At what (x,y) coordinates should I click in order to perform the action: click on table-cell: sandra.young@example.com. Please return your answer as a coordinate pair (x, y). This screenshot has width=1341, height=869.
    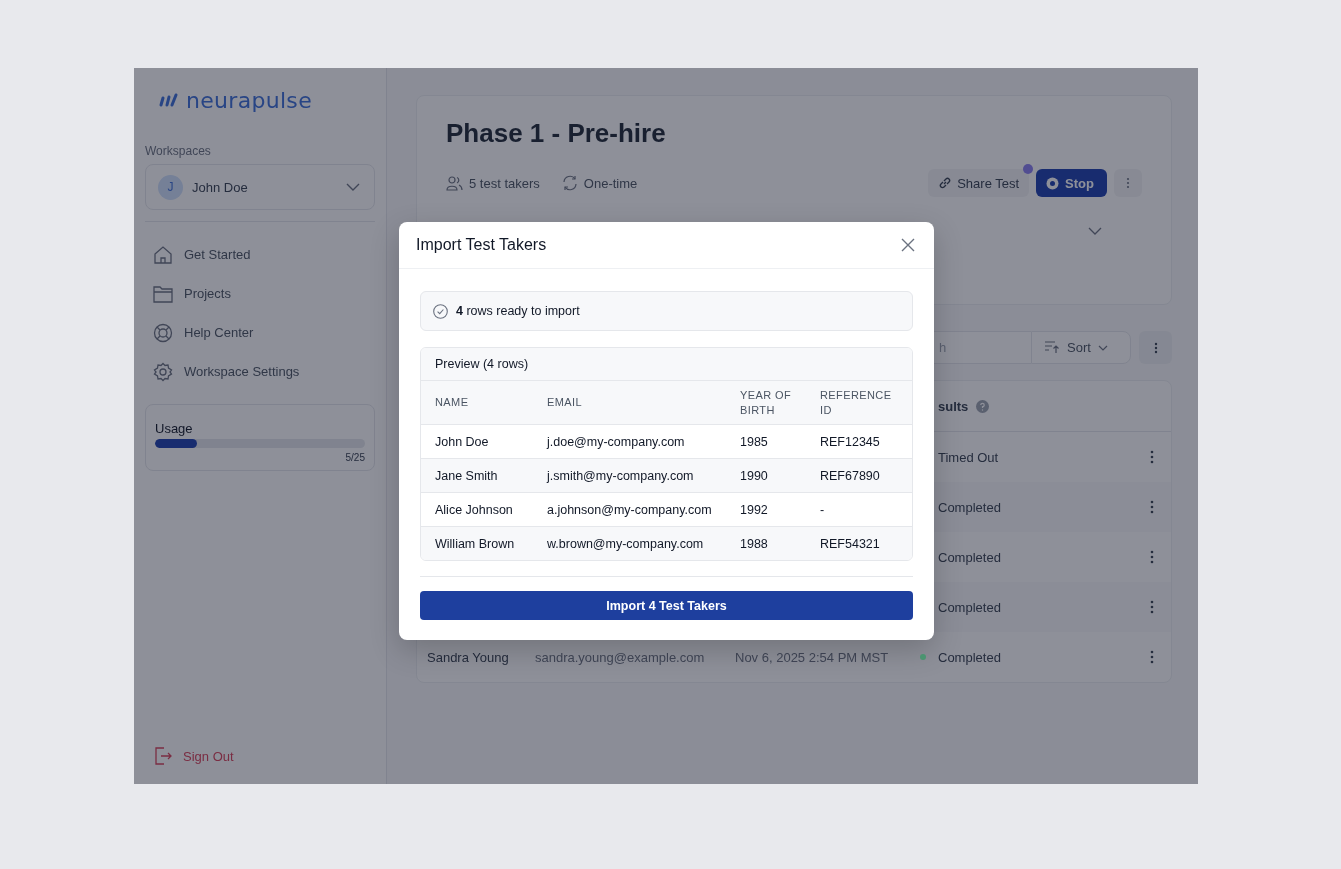
    Looking at the image, I should click on (620, 657).